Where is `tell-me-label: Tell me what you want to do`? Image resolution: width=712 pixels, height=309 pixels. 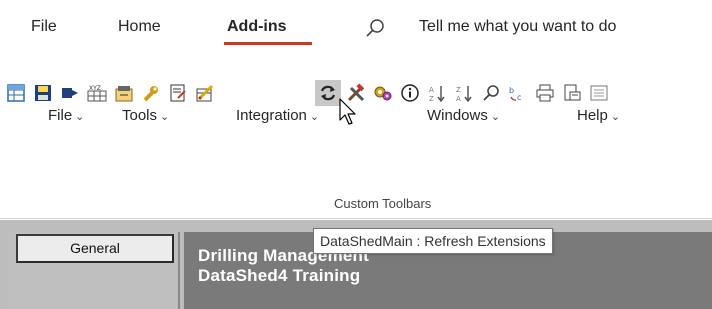
tell-me-label: Tell me what you want to do is located at coordinates (518, 26).